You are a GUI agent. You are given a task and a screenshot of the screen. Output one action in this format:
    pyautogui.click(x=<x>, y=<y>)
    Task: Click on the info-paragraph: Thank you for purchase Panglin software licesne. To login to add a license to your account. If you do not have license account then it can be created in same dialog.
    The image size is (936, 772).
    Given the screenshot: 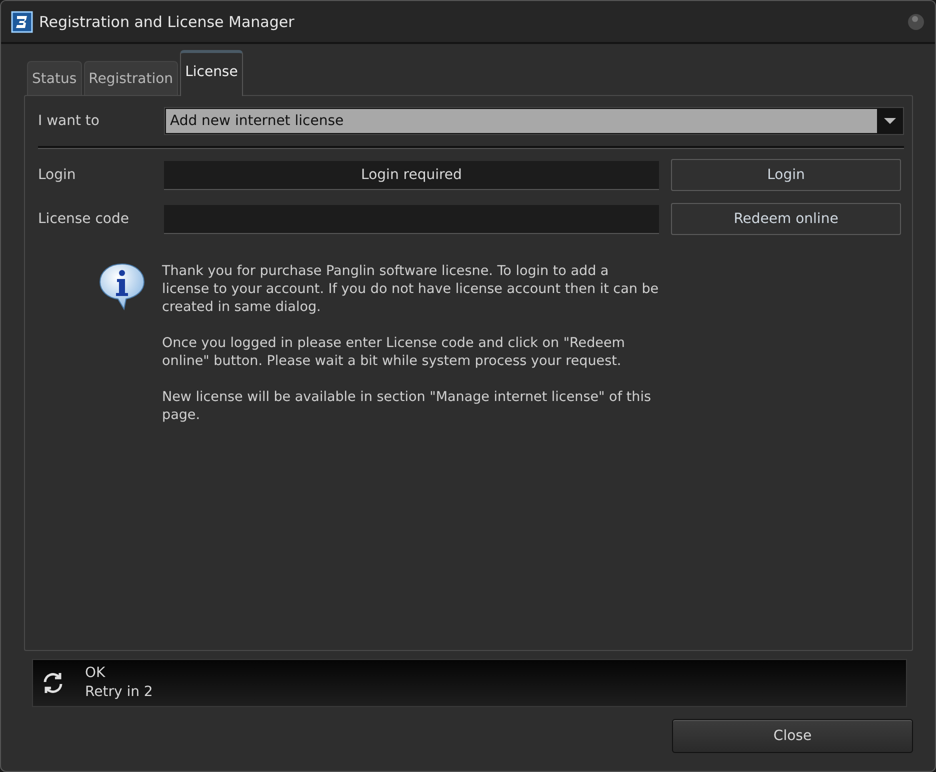 What is the action you would take?
    pyautogui.click(x=411, y=289)
    